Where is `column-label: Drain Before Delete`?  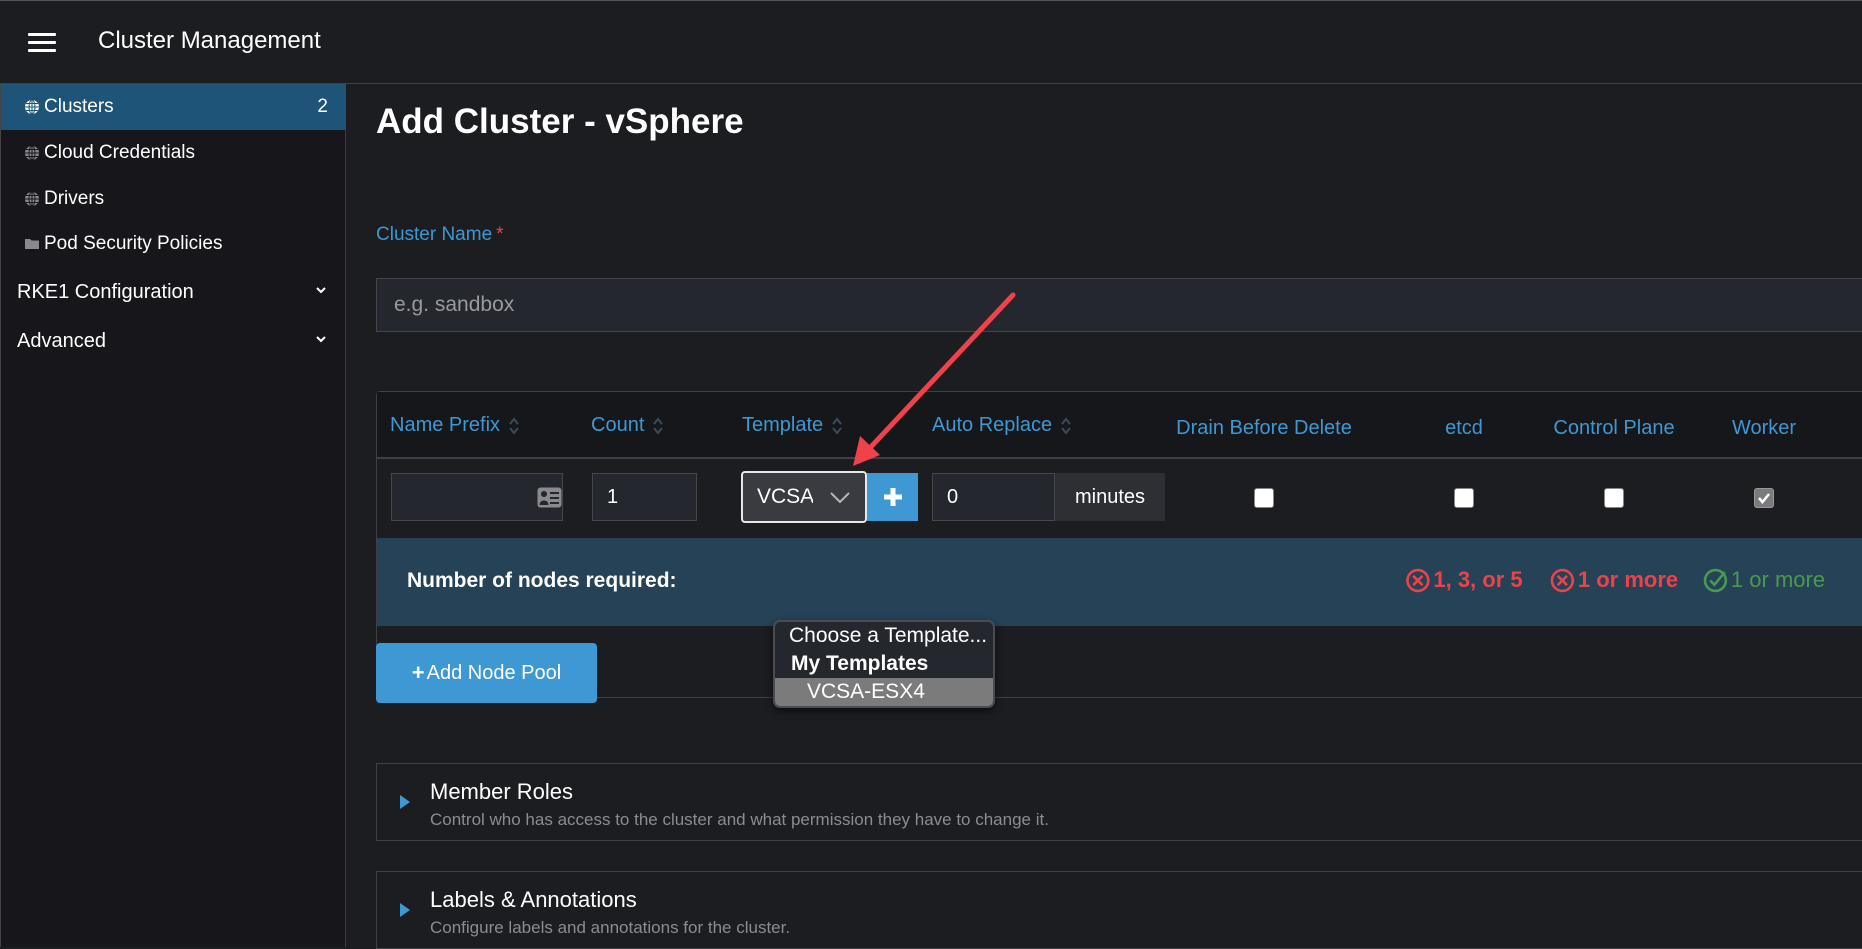
column-label: Drain Before Delete is located at coordinates (1264, 428).